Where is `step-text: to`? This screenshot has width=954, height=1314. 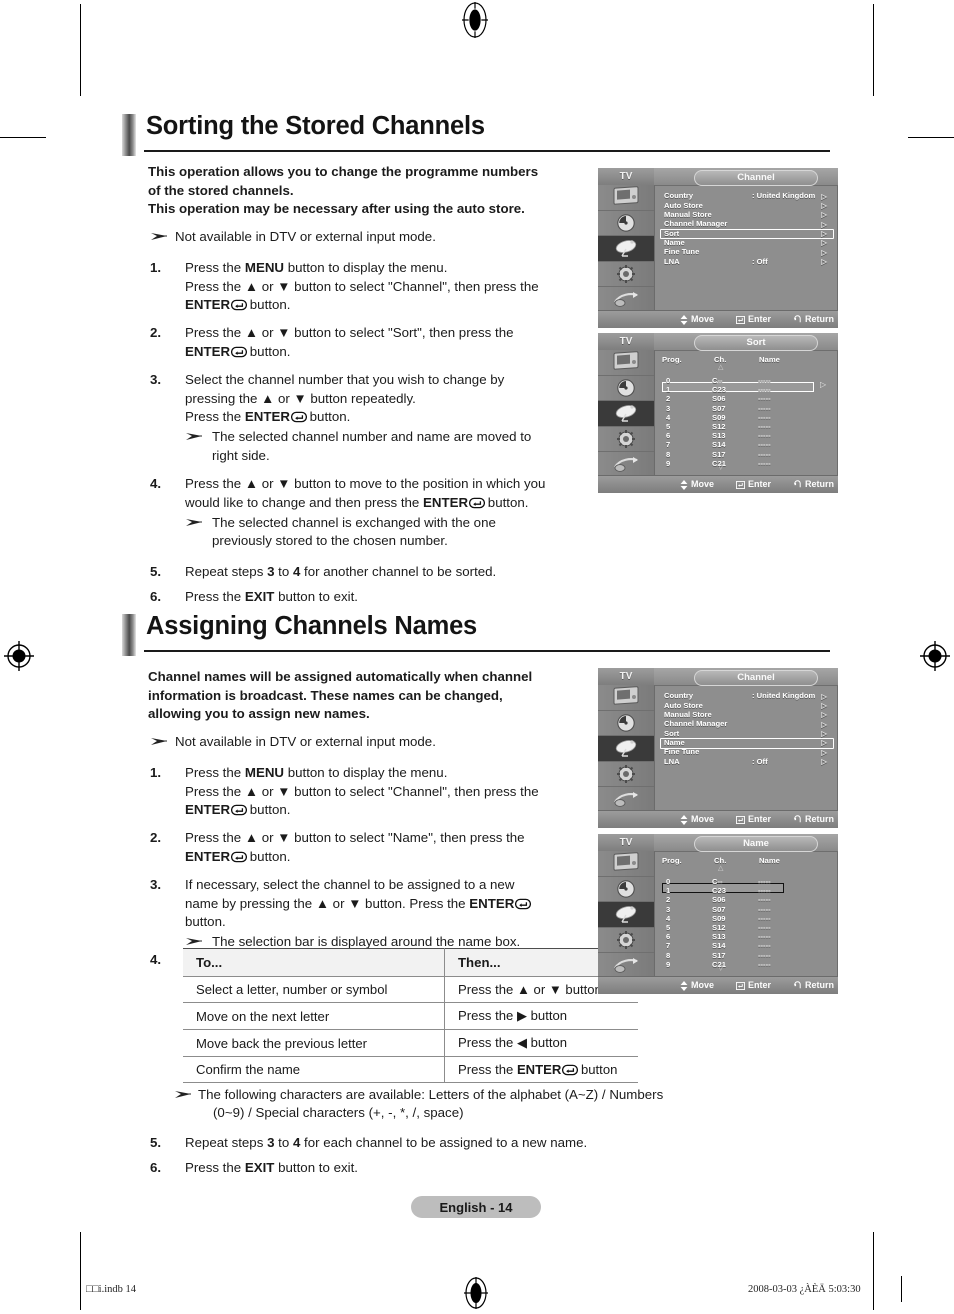 step-text: to is located at coordinates (283, 571).